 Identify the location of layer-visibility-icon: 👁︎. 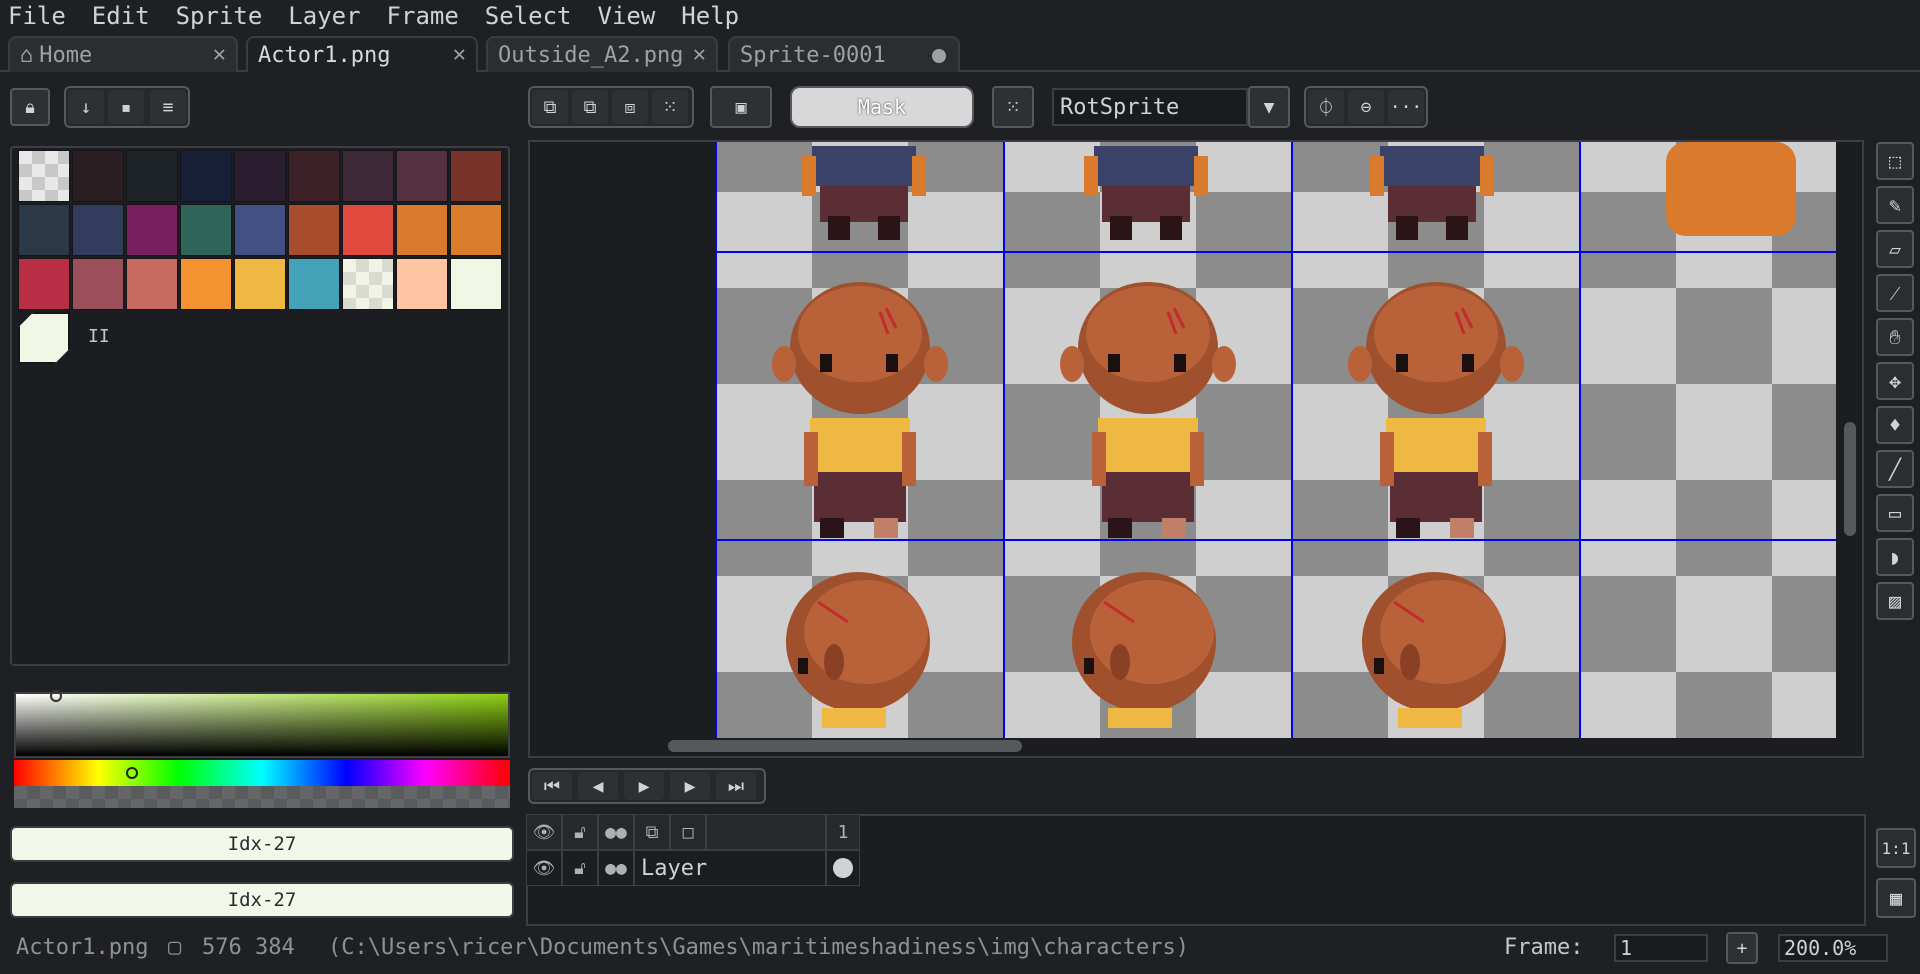
(544, 868).